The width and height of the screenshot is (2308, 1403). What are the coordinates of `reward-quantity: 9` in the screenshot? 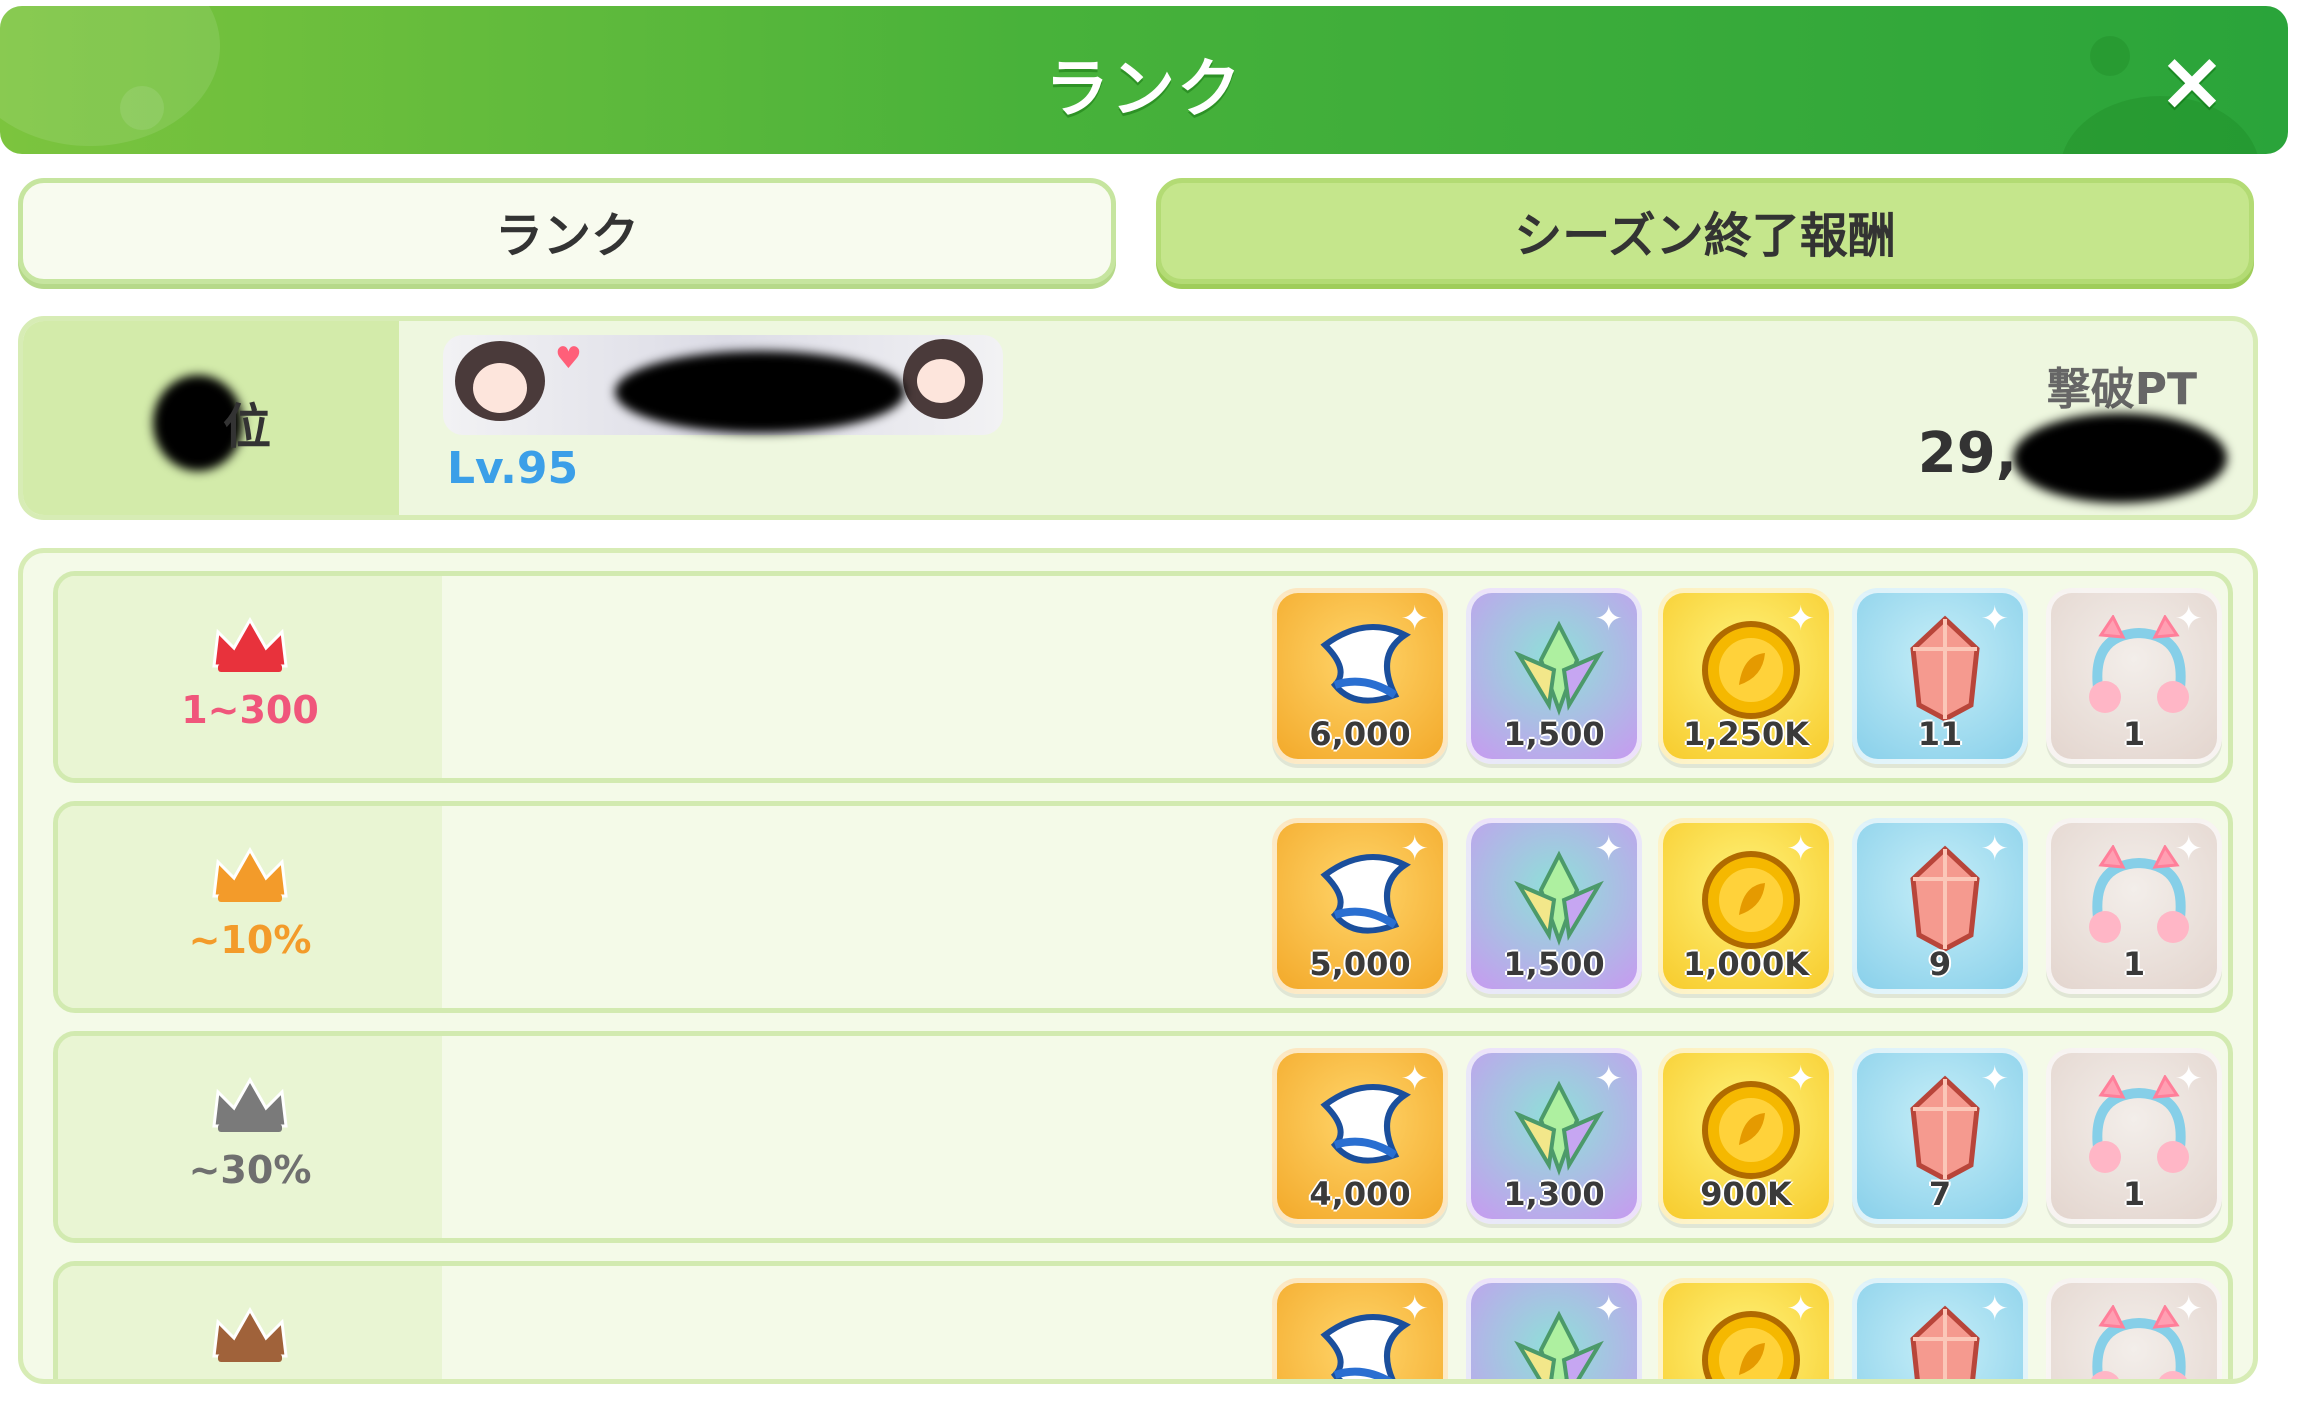 It's located at (1940, 964).